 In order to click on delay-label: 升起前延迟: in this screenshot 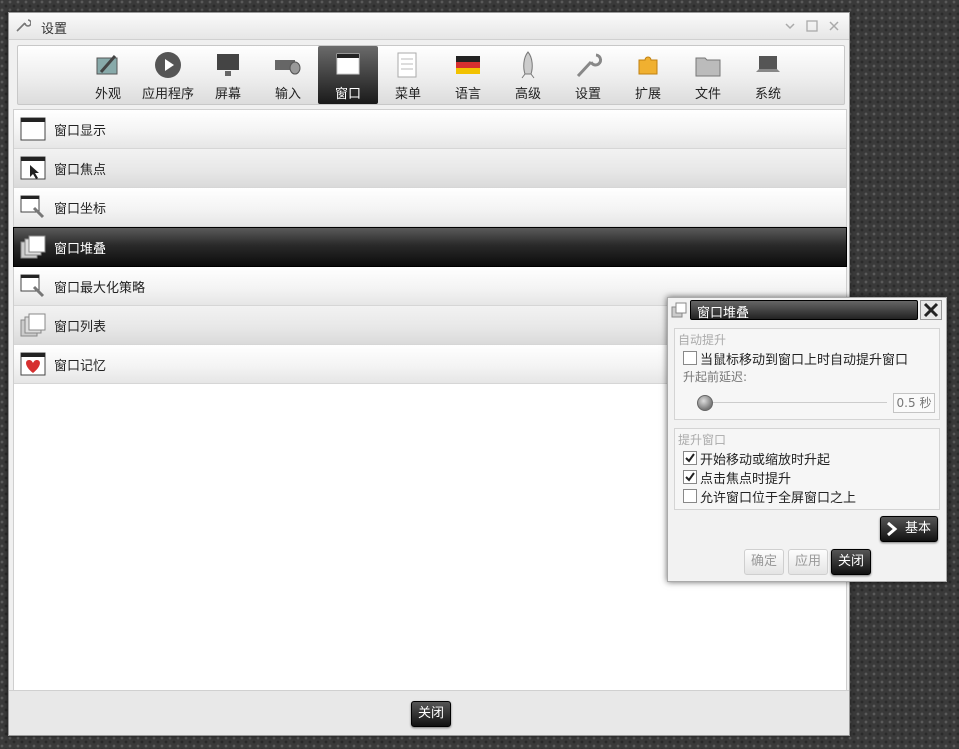, I will do `click(715, 377)`.